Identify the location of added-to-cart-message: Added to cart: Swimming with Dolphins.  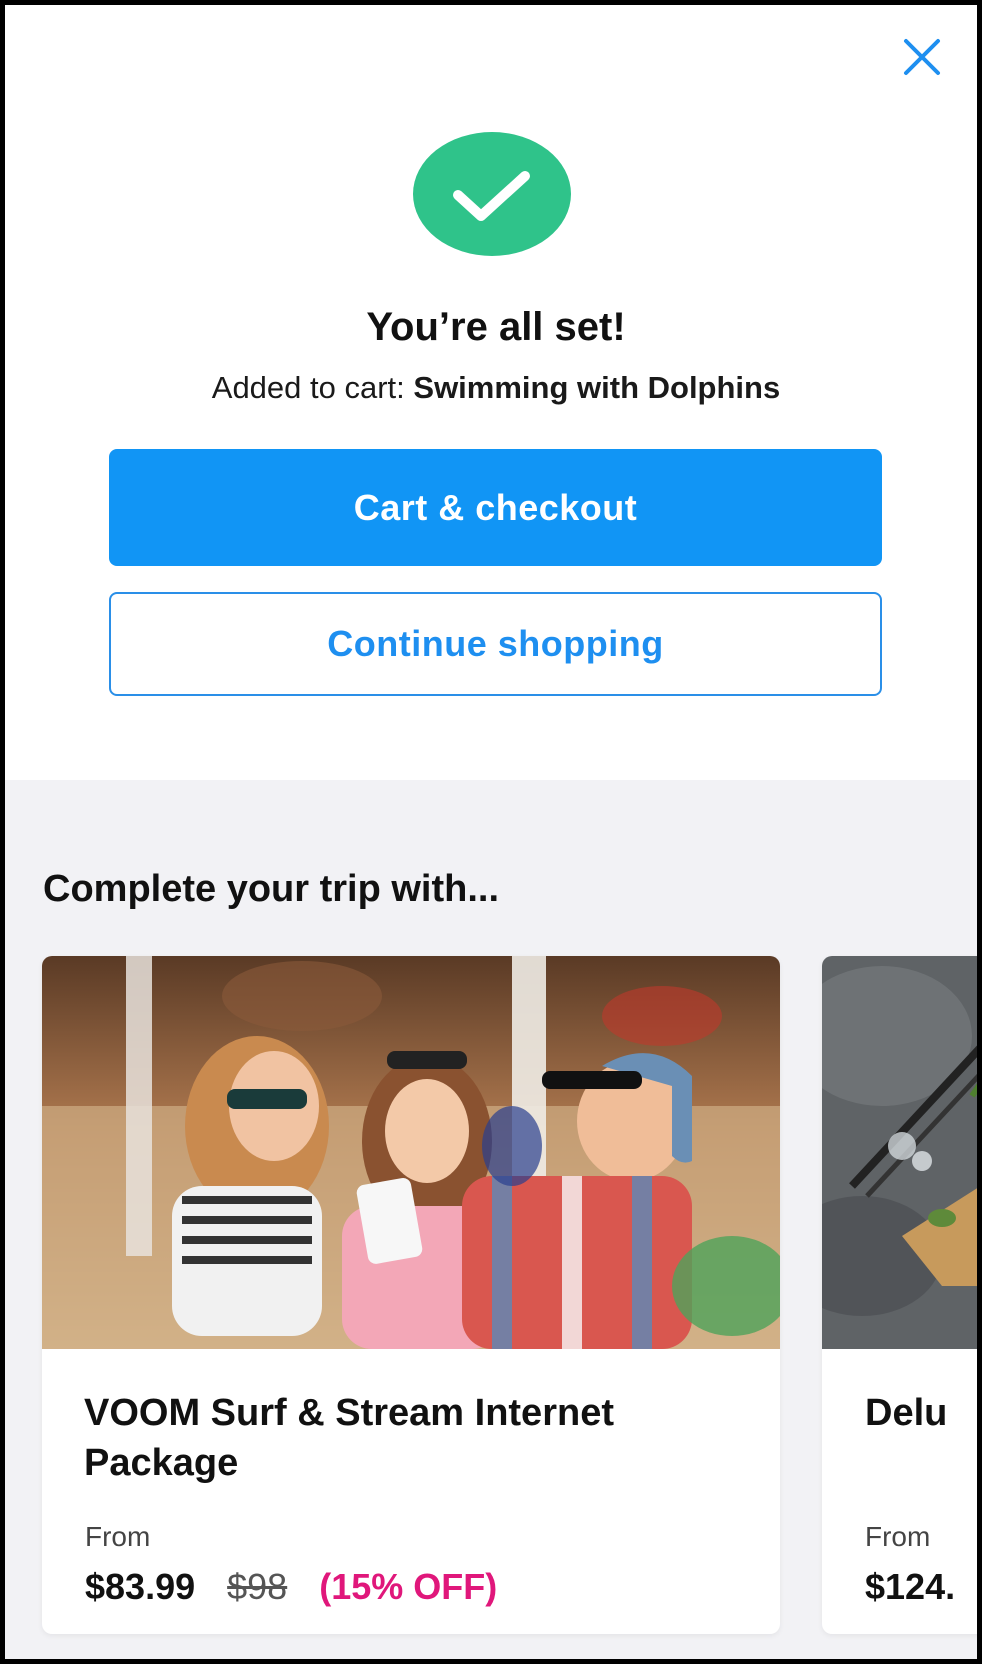
(491, 388).